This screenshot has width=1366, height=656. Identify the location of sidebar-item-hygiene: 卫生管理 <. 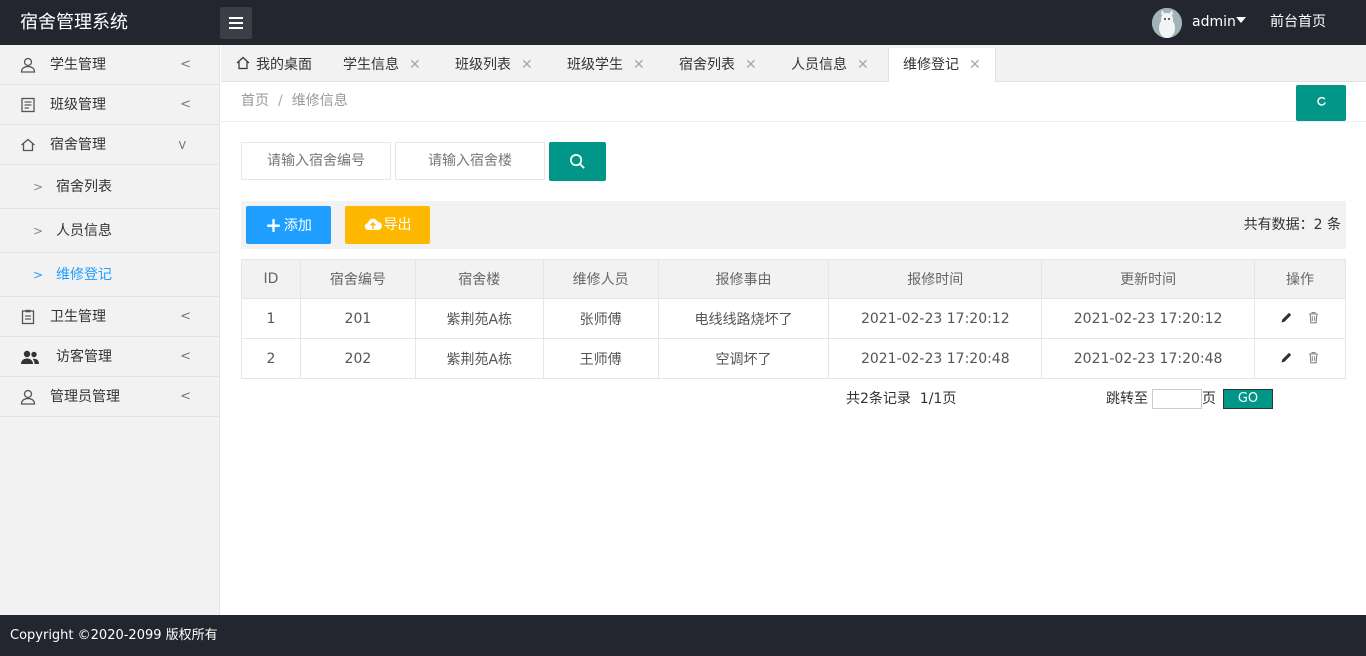
(109, 317).